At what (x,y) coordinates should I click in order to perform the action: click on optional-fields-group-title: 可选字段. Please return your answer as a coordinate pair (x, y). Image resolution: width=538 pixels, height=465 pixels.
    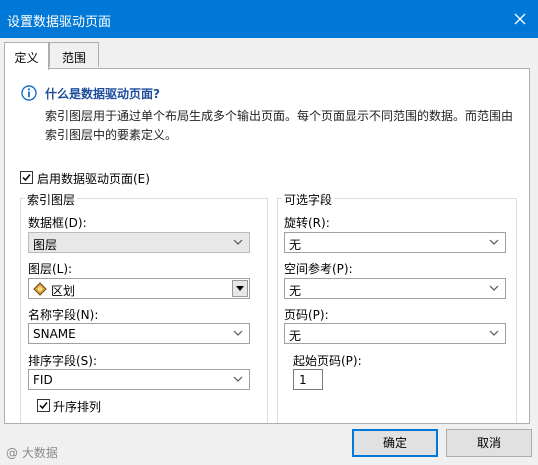
    Looking at the image, I should click on (308, 199).